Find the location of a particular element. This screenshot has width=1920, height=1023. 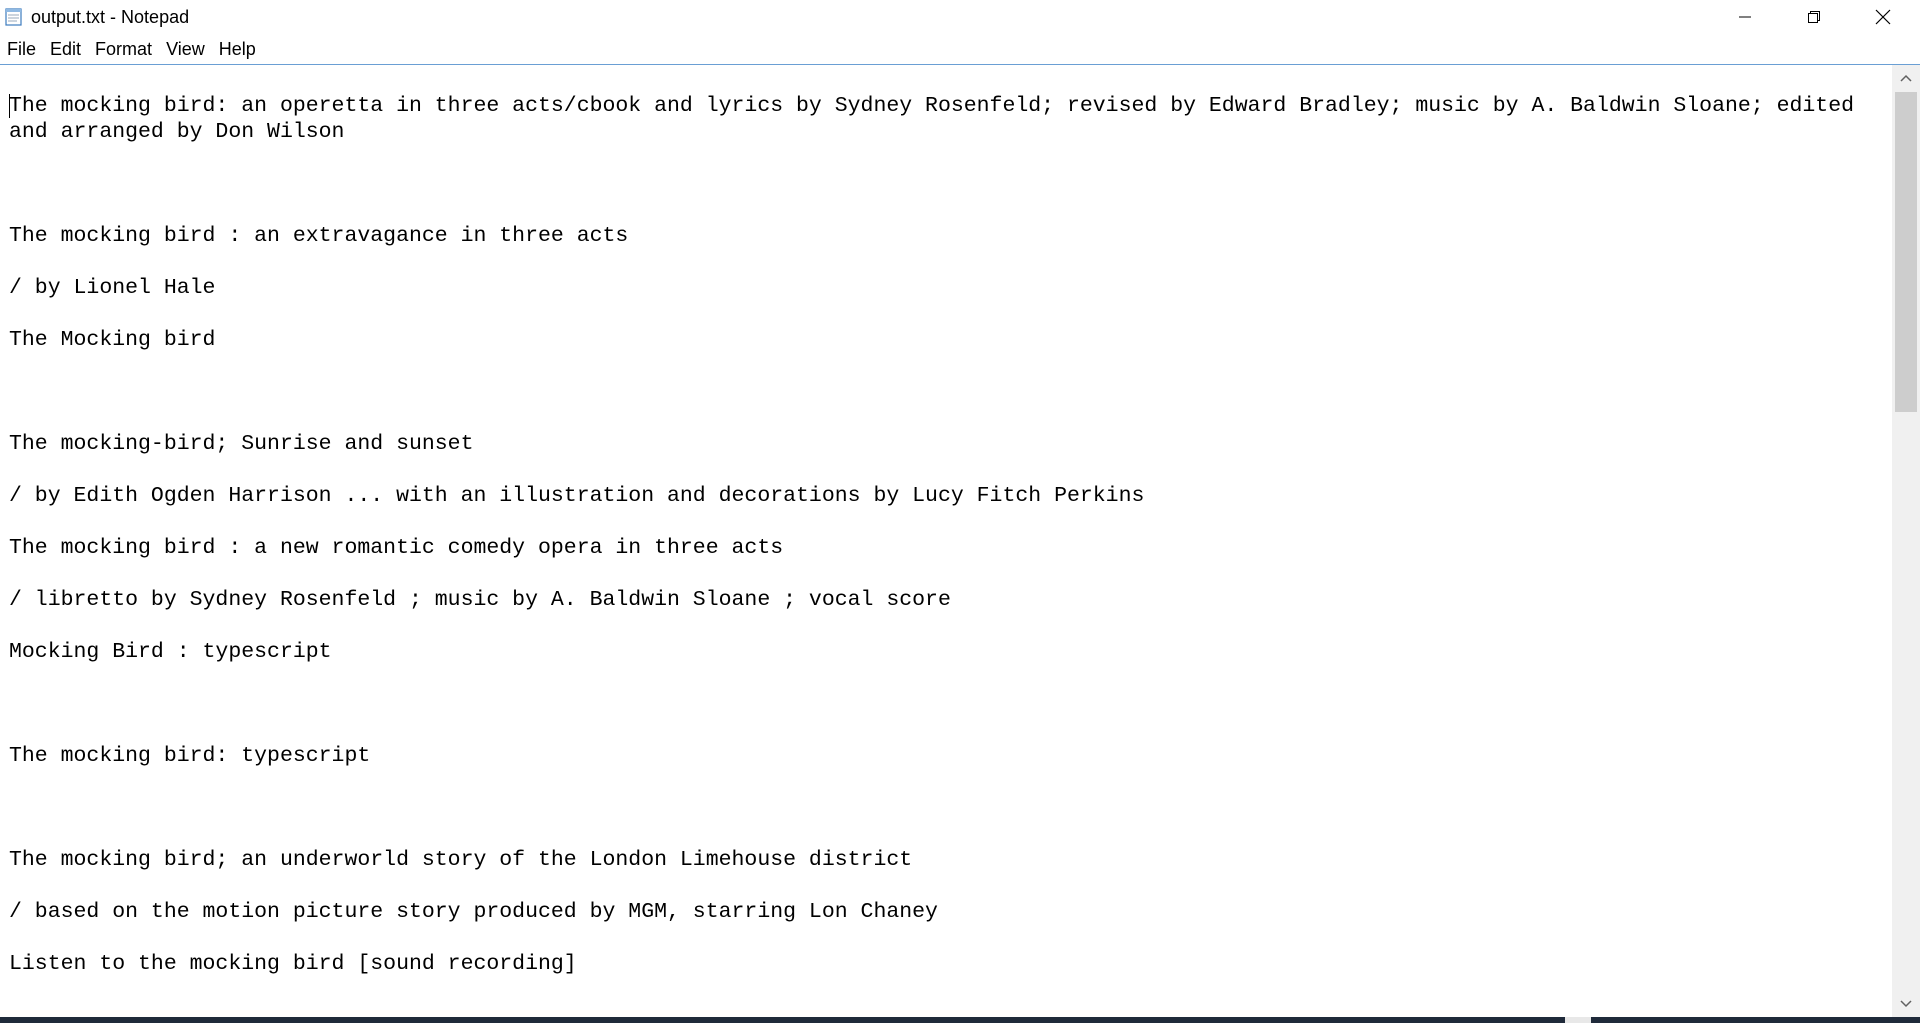

restore-button is located at coordinates (1814, 17).